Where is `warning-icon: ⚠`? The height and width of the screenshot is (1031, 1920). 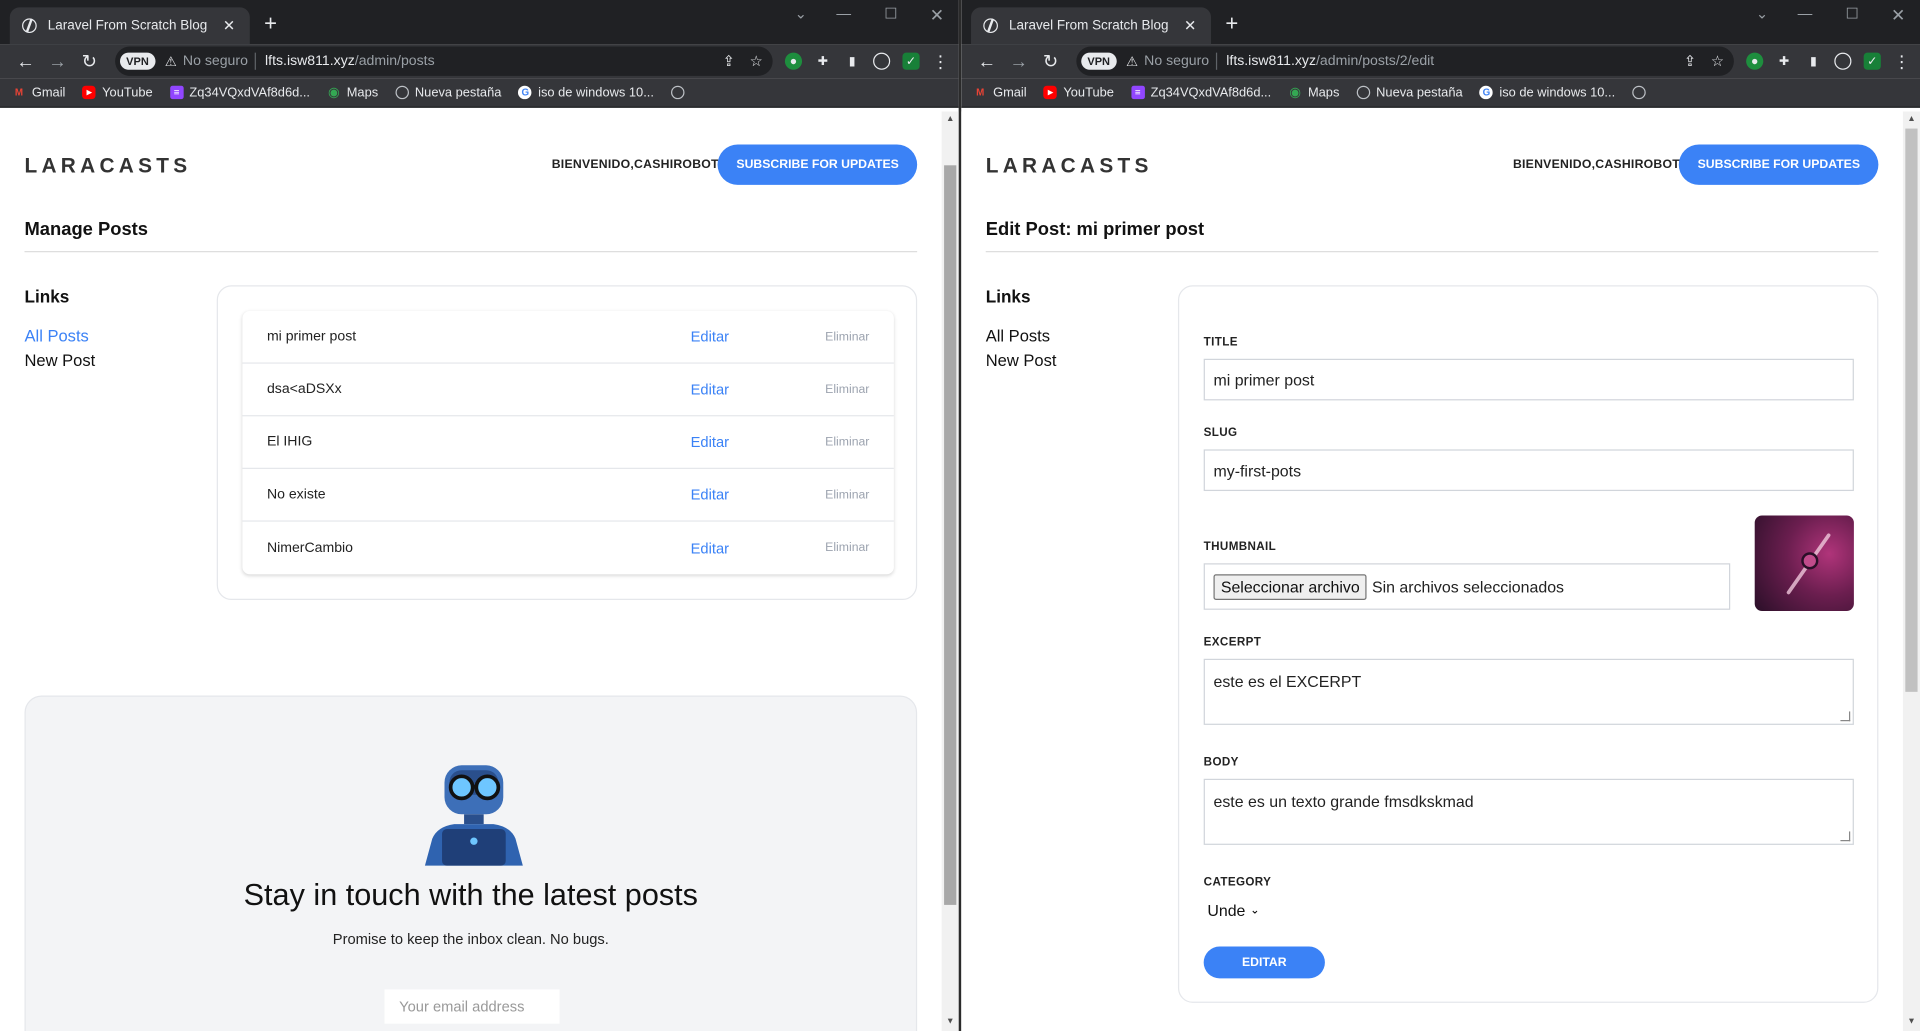
warning-icon: ⚠ is located at coordinates (1132, 62).